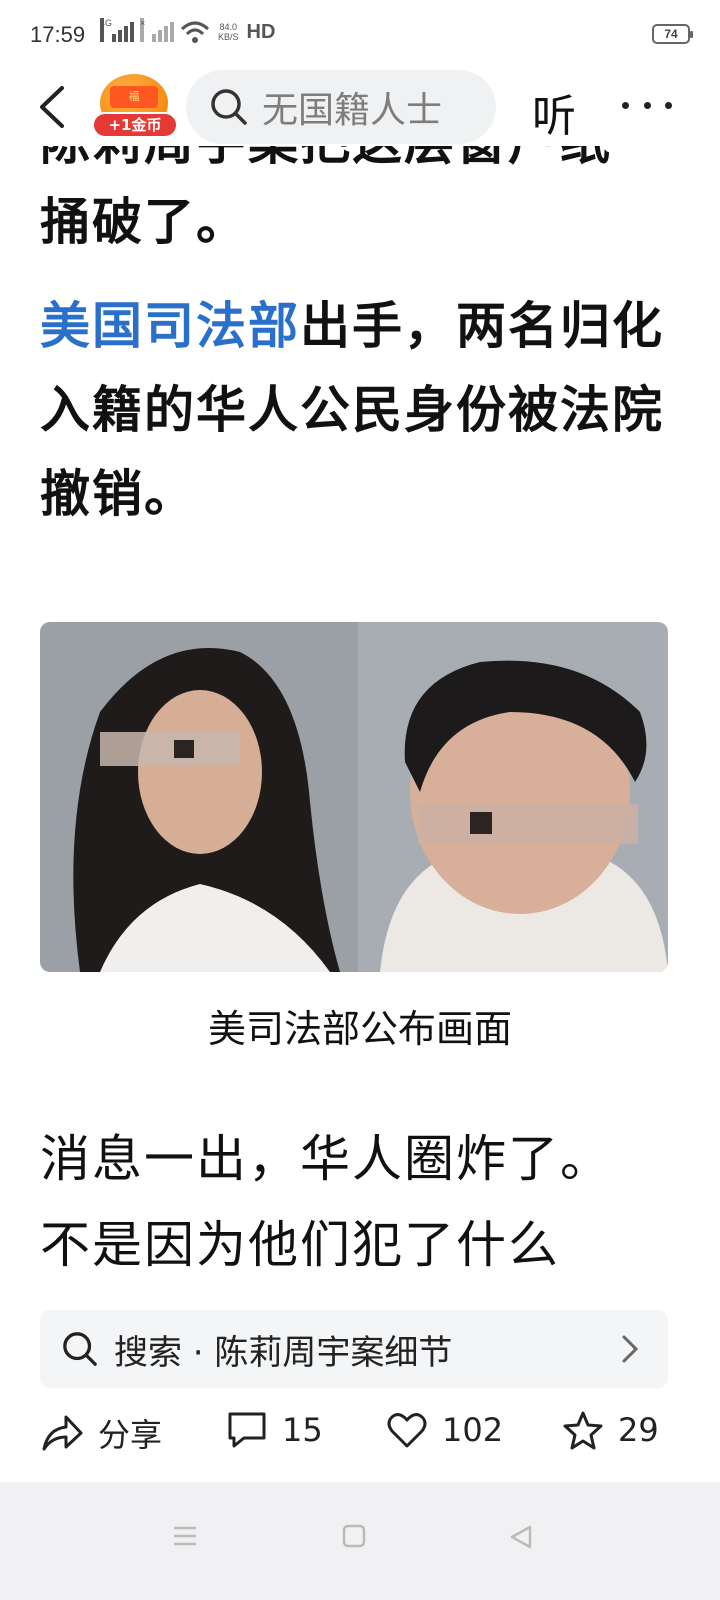 This screenshot has width=720, height=1600. I want to click on system-nav-bar, so click(360, 1541).